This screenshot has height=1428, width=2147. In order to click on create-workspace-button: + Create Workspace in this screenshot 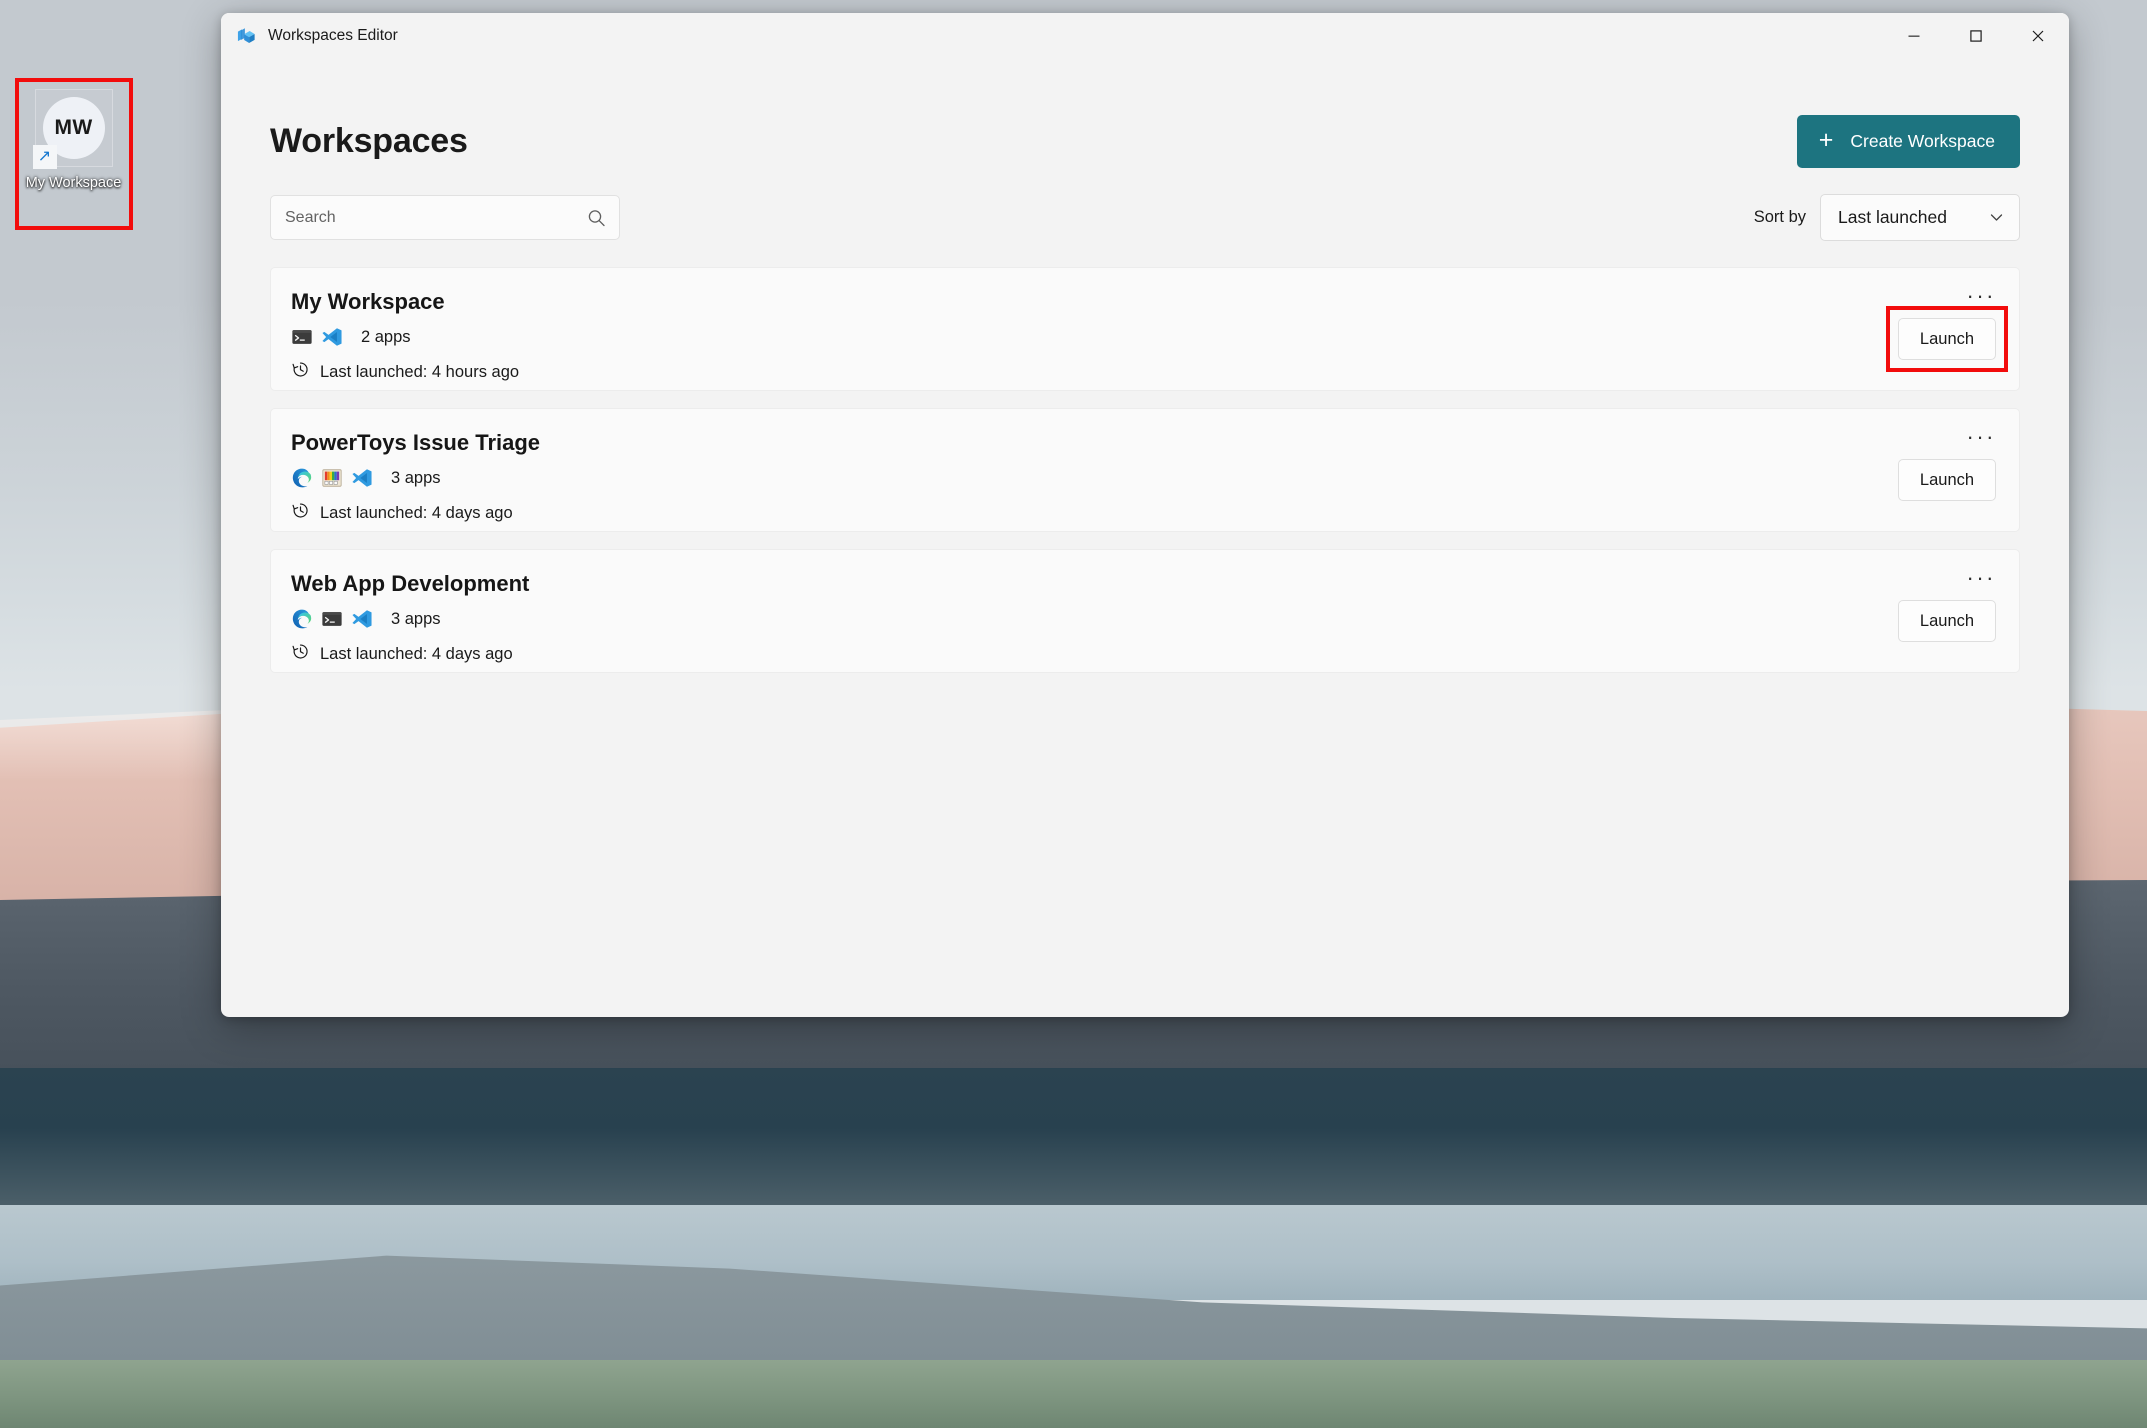, I will do `click(1908, 141)`.